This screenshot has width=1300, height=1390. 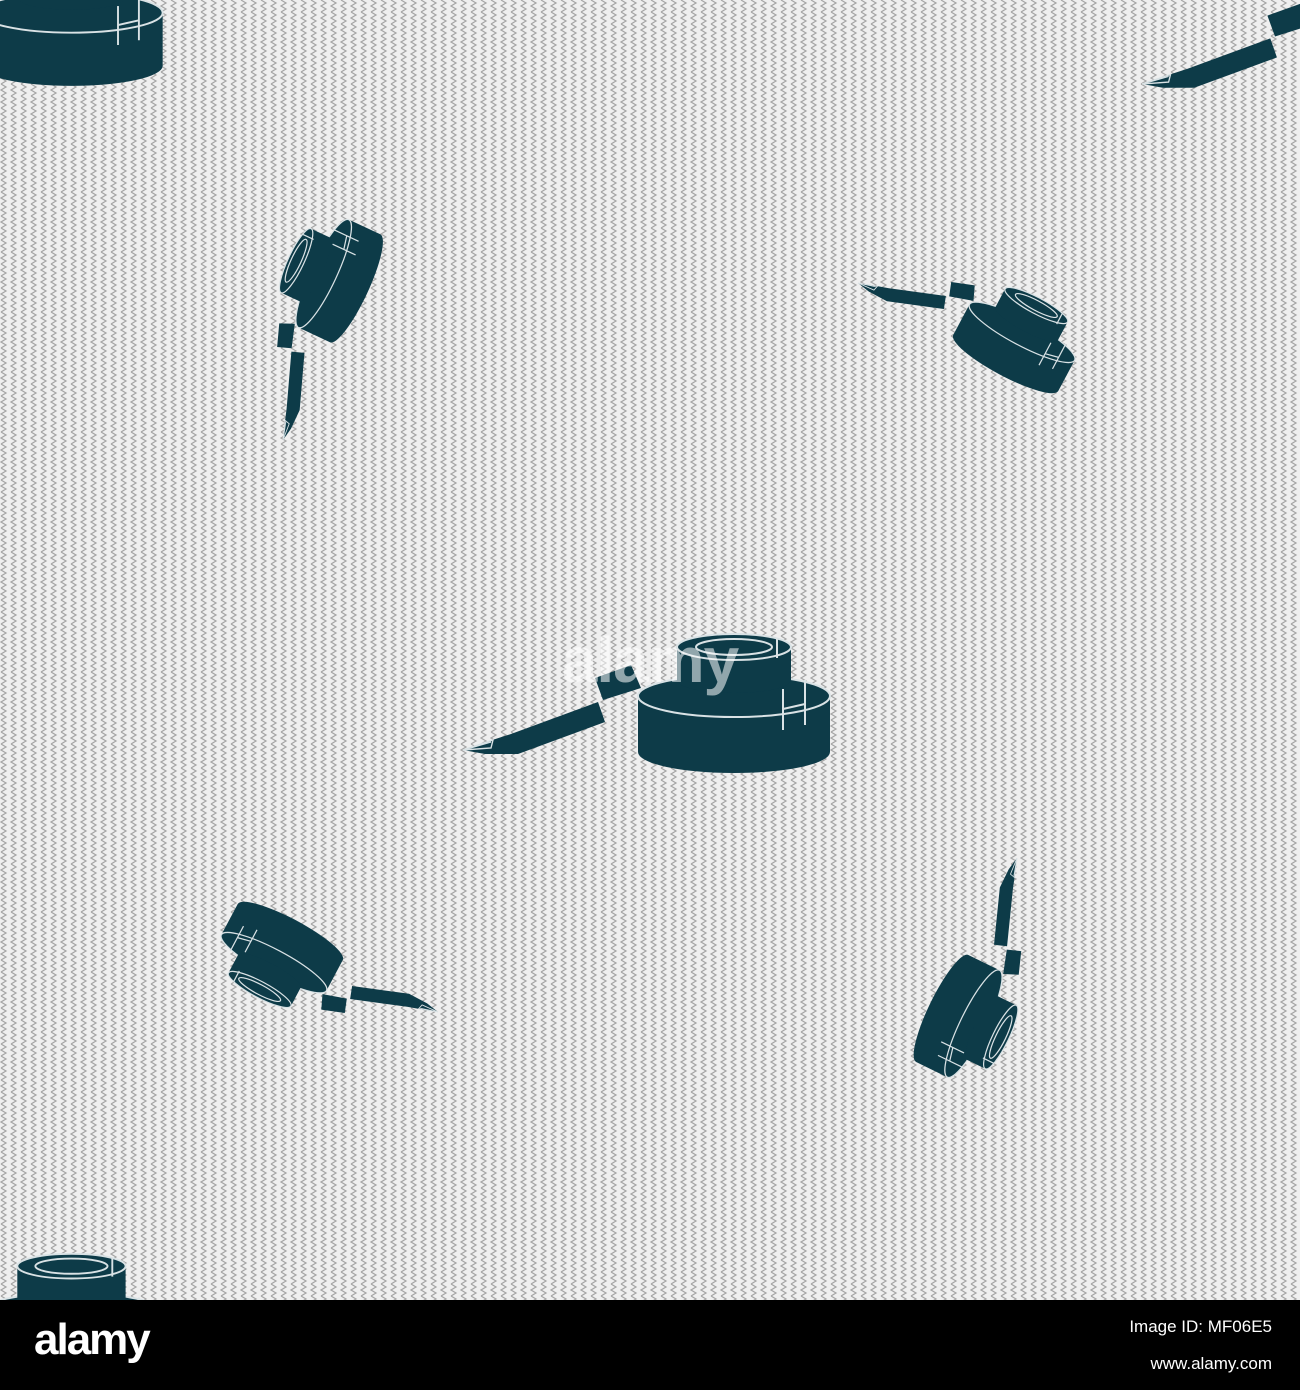 What do you see at coordinates (650, 1345) in the screenshot?
I see `footer-bar: alamy Image ID: MF06E5 www.alamy.com` at bounding box center [650, 1345].